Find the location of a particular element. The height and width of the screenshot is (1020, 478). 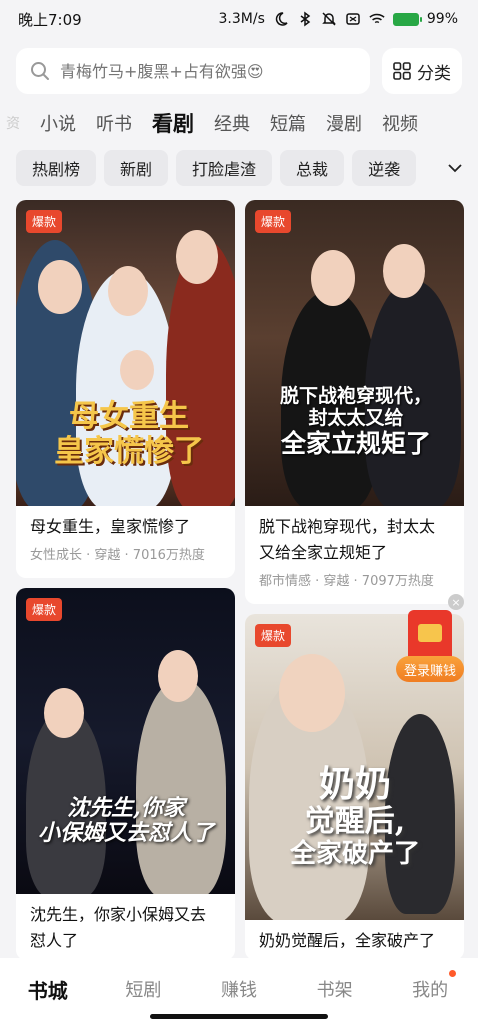

nav-bookstore: 书城 is located at coordinates (48, 989).